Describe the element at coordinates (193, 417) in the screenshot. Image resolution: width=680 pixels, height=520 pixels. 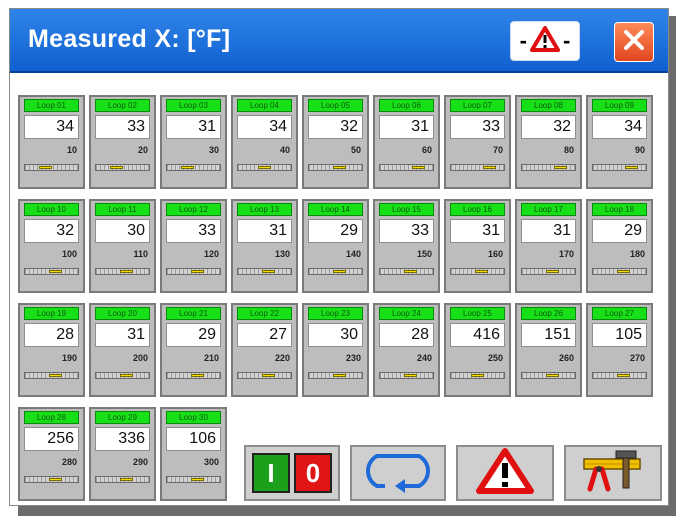
I see `loop-label: Loop 30` at that location.